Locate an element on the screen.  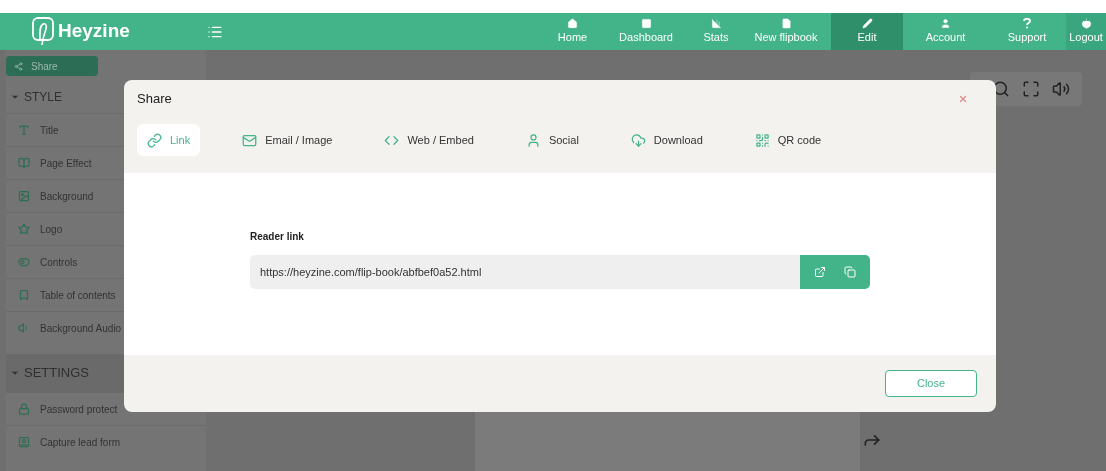
nav-item: Account is located at coordinates (945, 31).